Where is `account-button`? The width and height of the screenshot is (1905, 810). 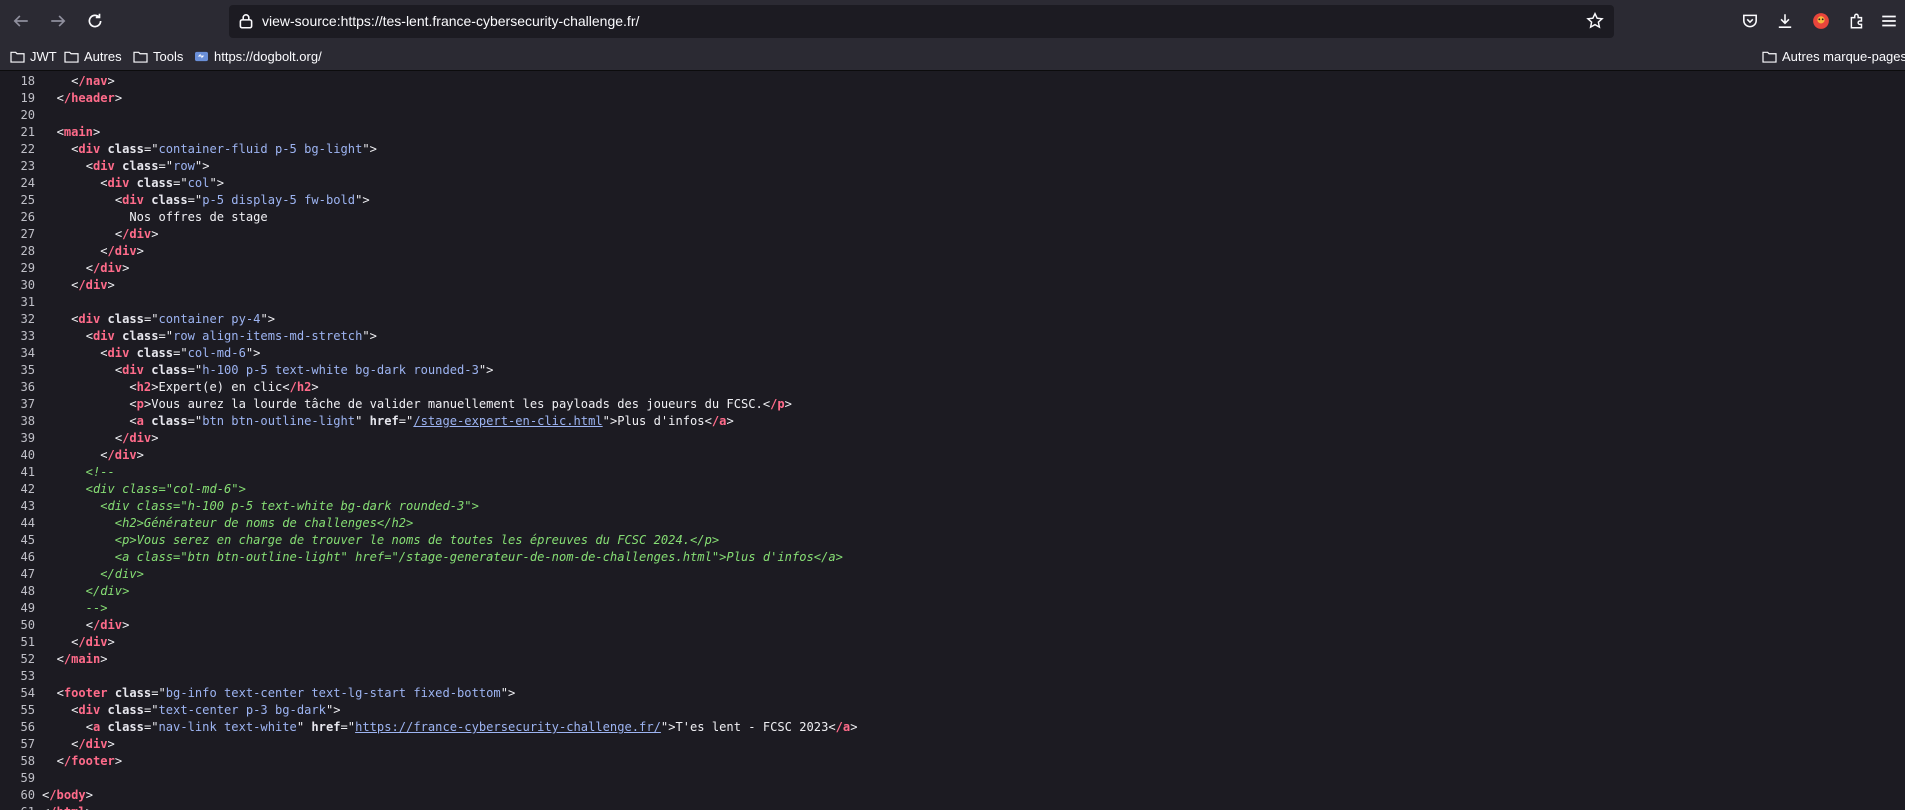 account-button is located at coordinates (1821, 21).